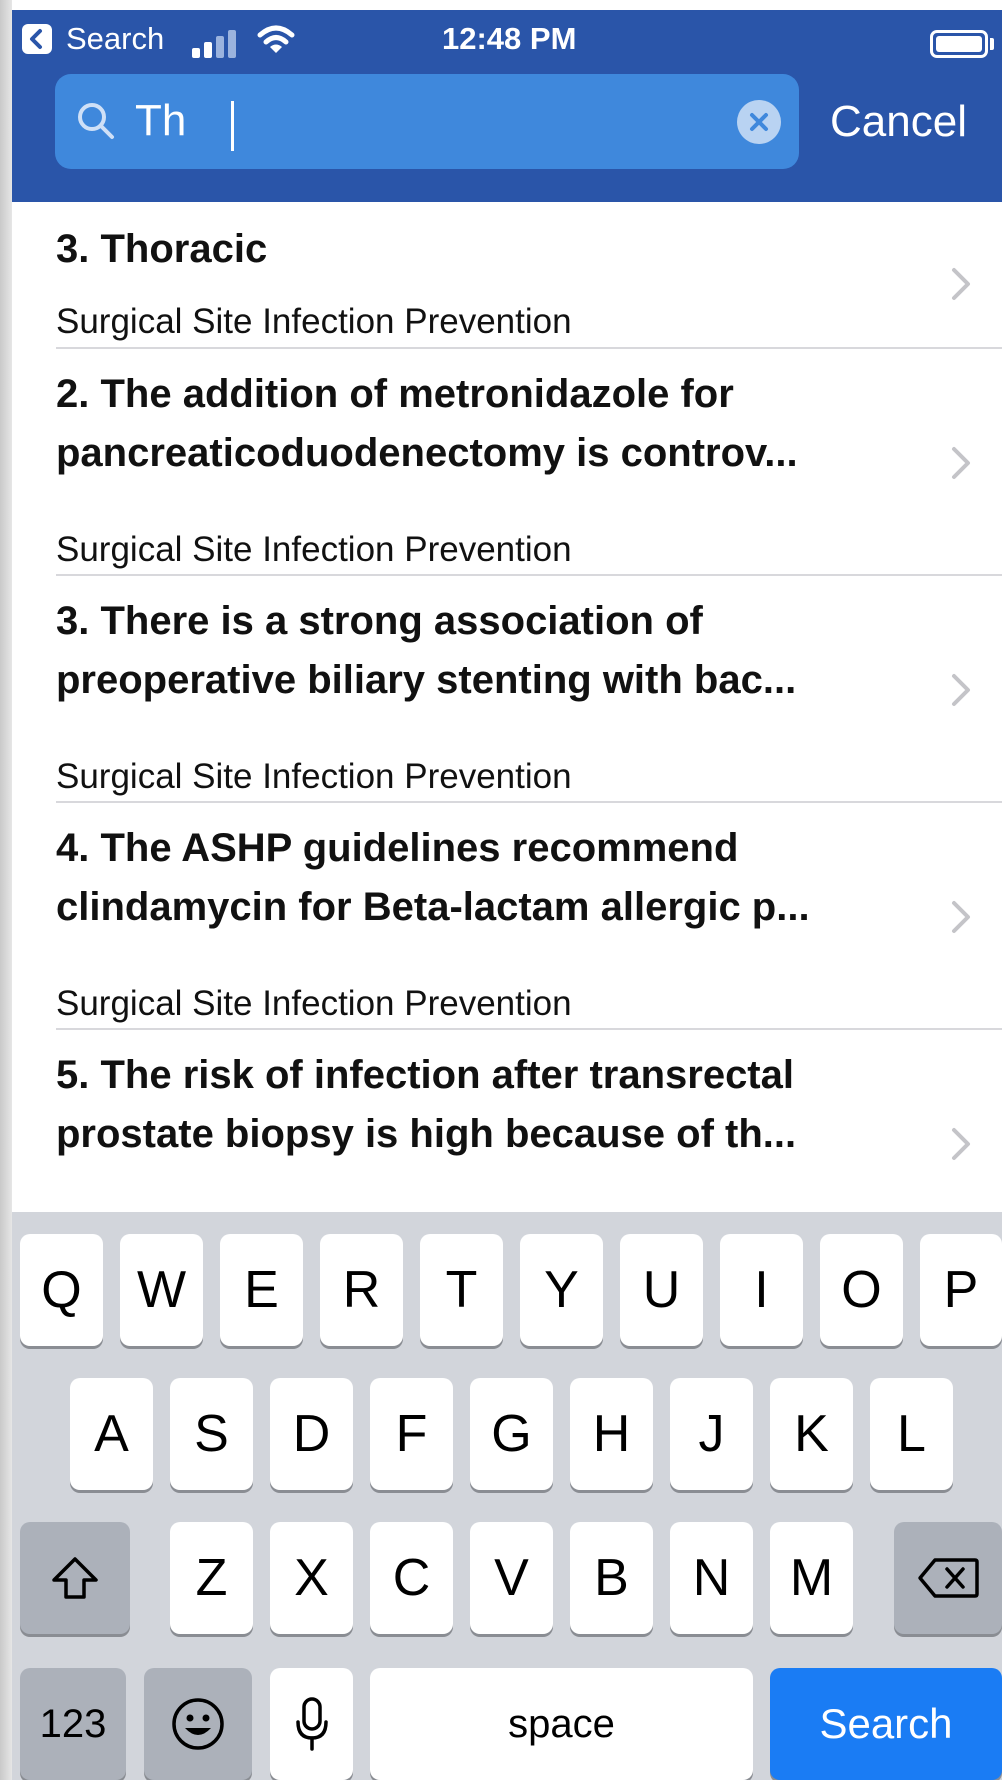 Image resolution: width=1002 pixels, height=1780 pixels. I want to click on dictation-key, so click(311, 1724).